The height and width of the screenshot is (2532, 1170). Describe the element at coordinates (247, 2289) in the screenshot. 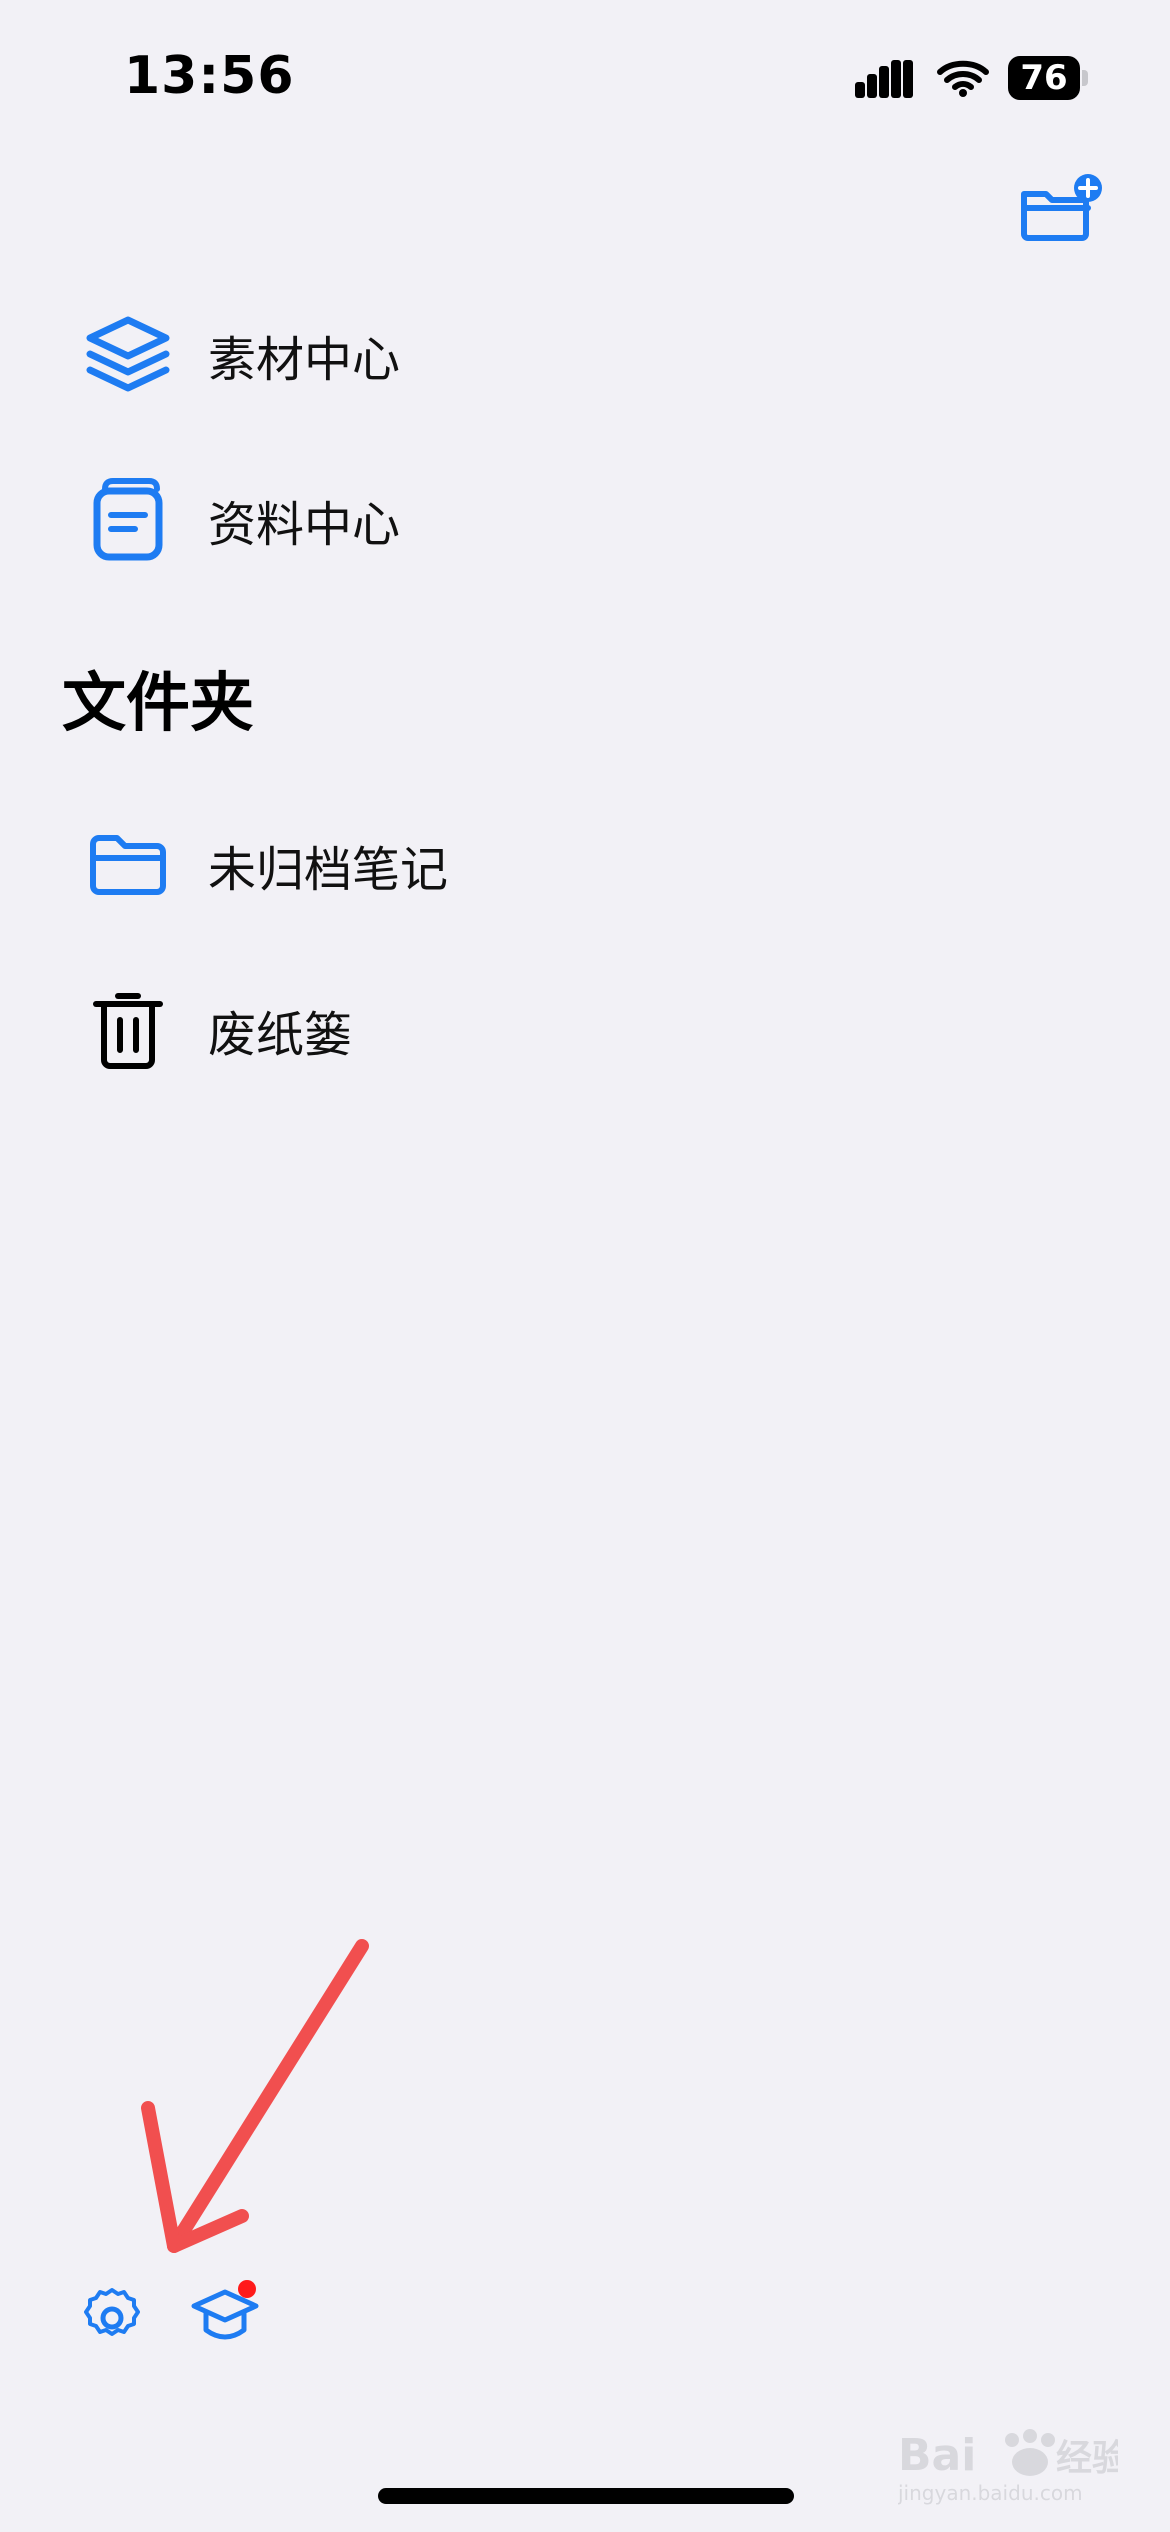

I see `notification-badge` at that location.